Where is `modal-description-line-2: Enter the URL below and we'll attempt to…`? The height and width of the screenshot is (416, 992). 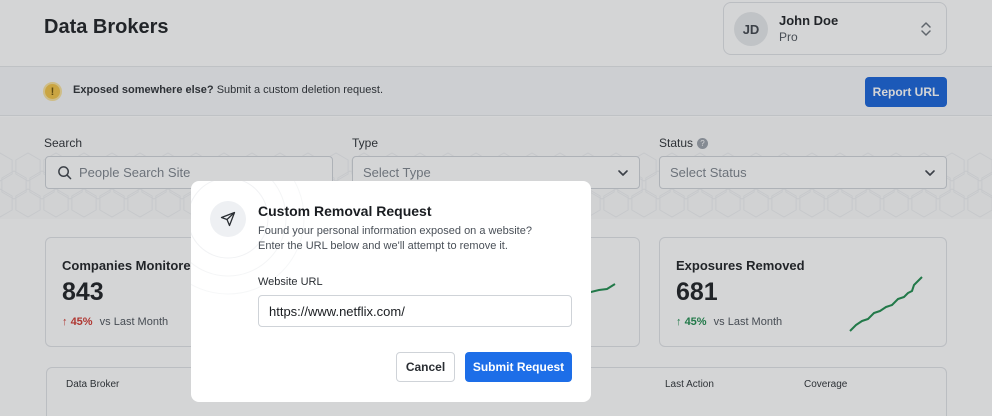
modal-description-line-2: Enter the URL below and we'll attempt to… is located at coordinates (383, 246).